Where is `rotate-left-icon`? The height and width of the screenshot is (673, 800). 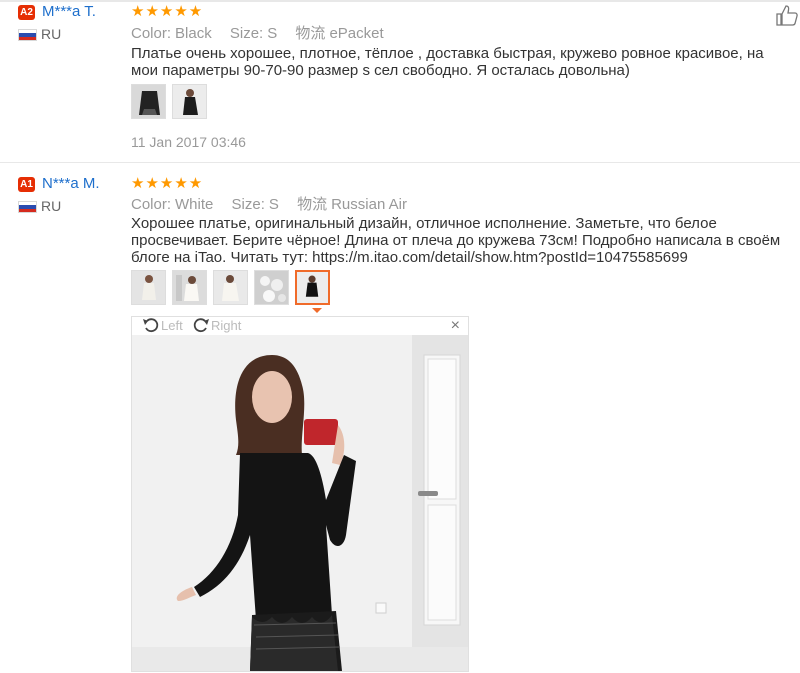
rotate-left-icon is located at coordinates (151, 325).